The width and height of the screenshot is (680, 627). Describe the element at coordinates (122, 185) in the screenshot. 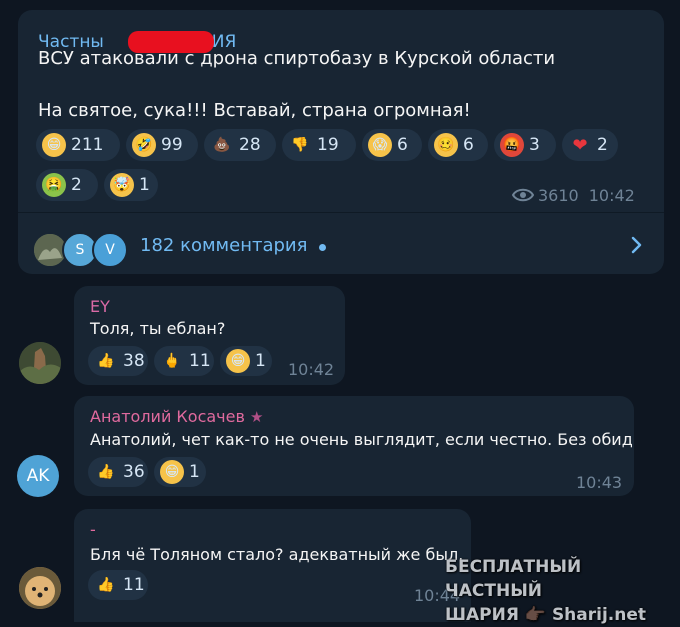

I see `exploding-head-emoji-icon: 🤯` at that location.